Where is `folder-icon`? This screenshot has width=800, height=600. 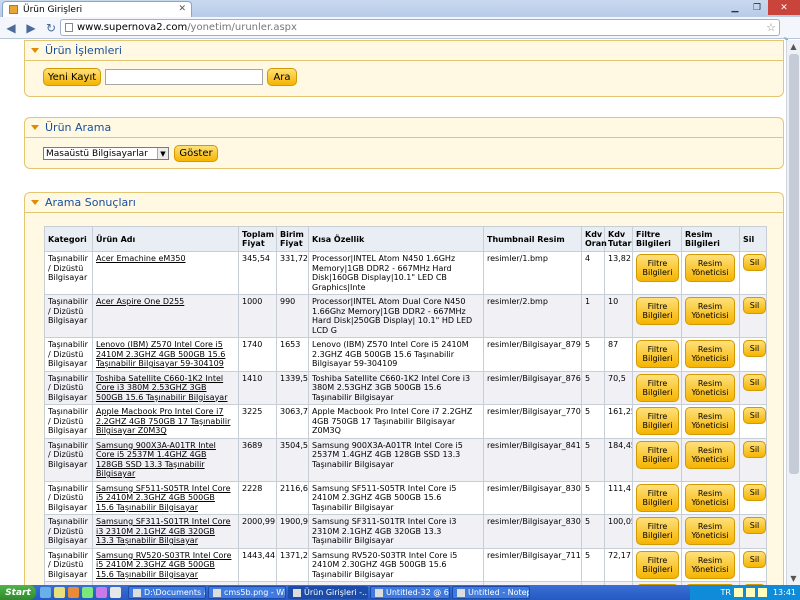
folder-icon is located at coordinates (59, 592).